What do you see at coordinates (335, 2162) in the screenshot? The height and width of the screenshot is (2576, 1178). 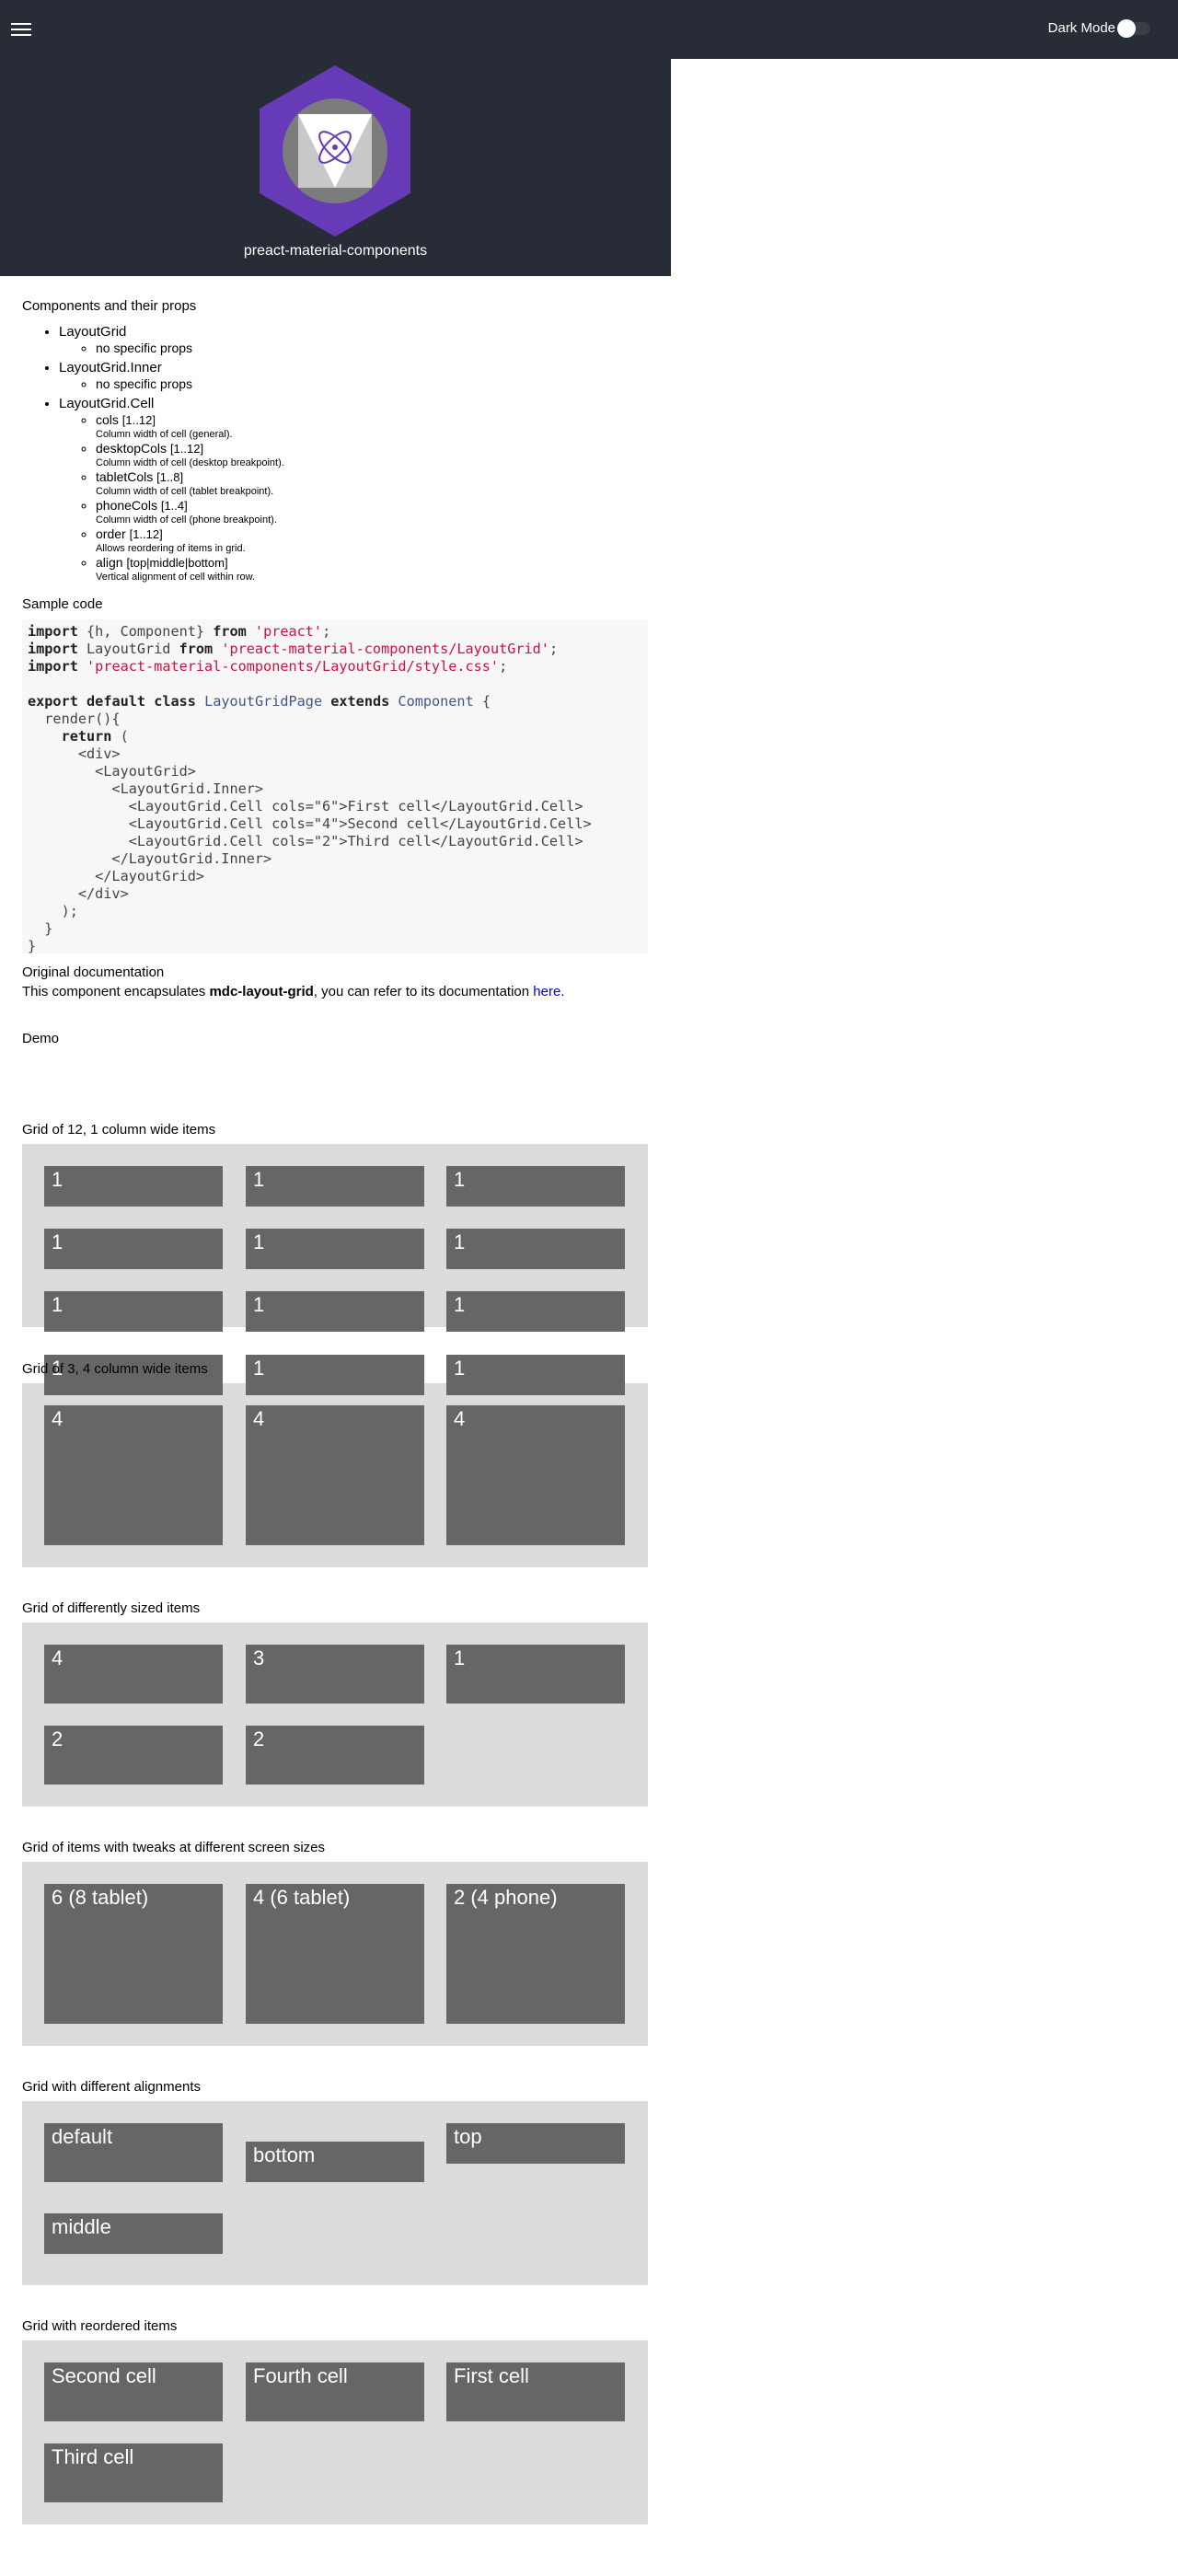 I see `grid-cell: bottom` at bounding box center [335, 2162].